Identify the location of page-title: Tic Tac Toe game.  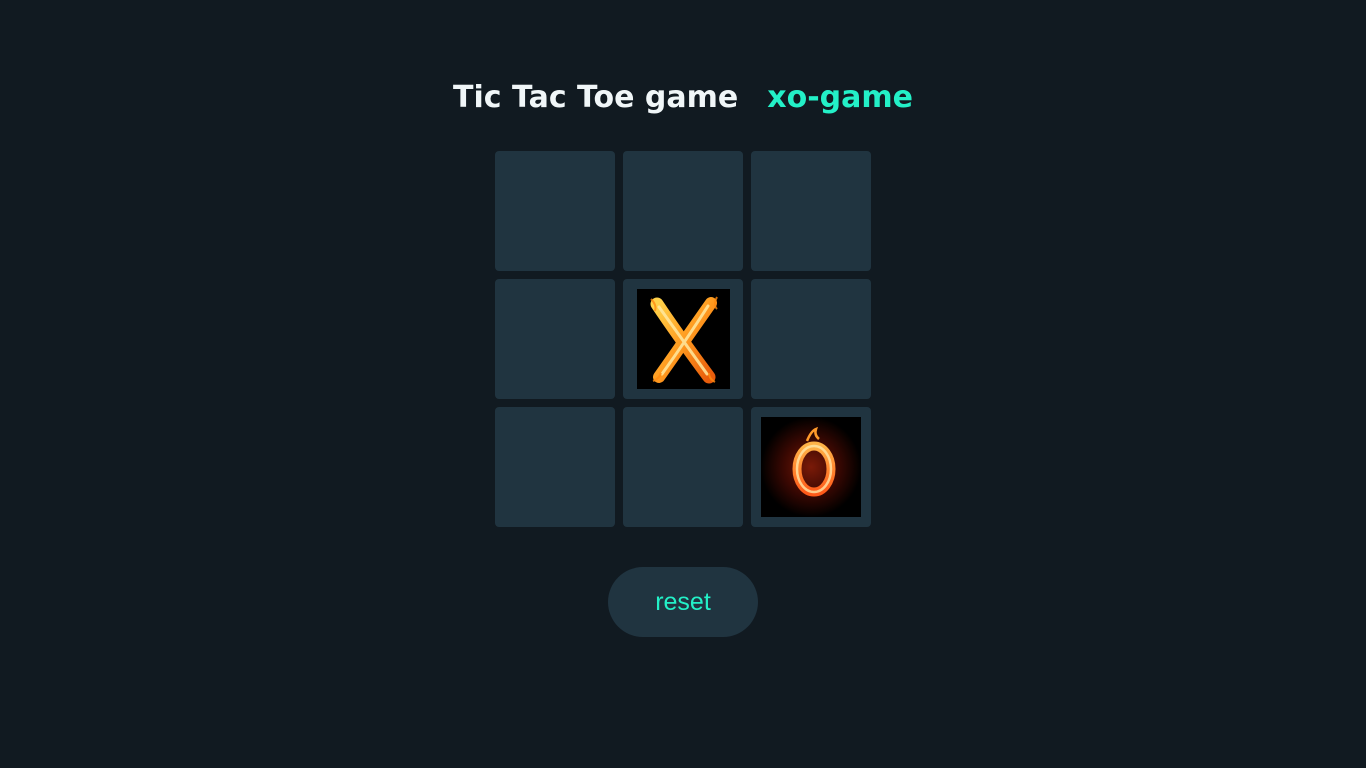
(596, 97).